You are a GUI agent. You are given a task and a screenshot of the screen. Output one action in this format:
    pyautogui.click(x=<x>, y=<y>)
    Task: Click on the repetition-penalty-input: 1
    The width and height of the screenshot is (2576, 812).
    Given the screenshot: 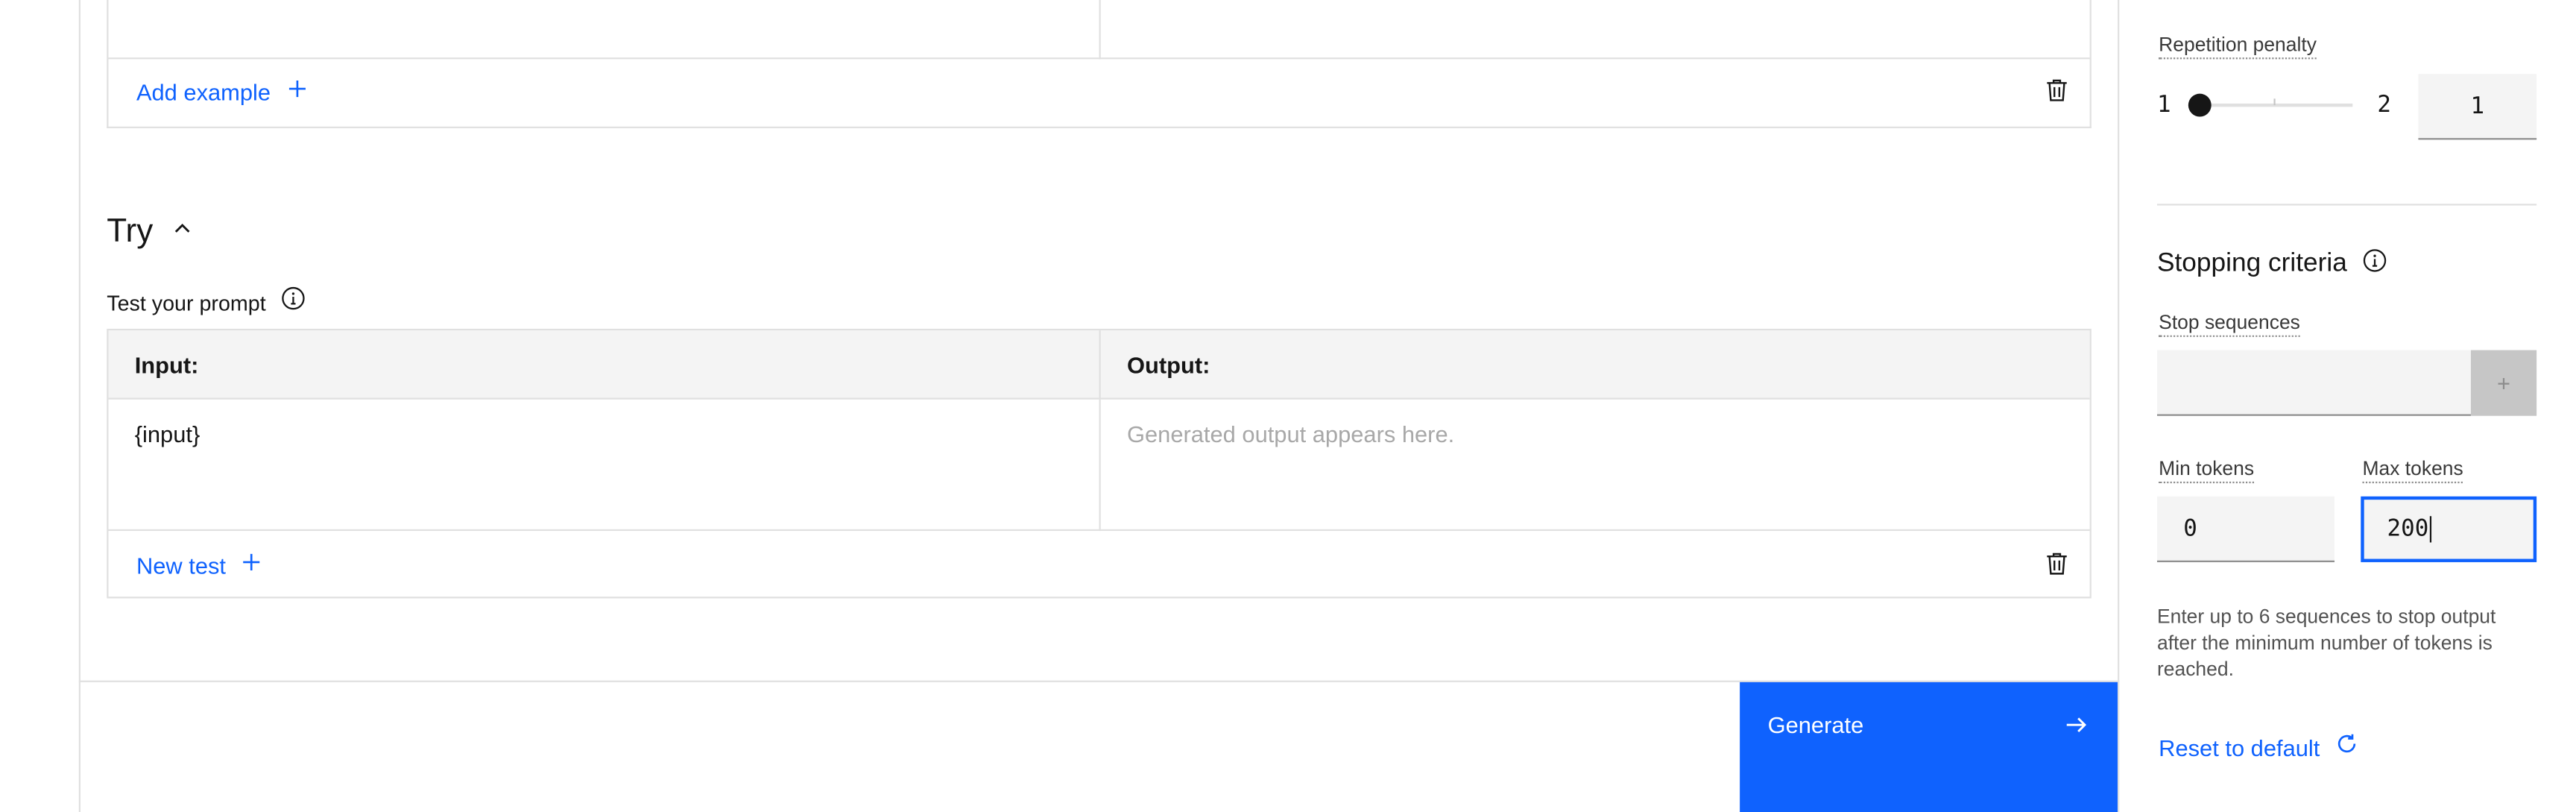 What is the action you would take?
    pyautogui.click(x=2477, y=107)
    